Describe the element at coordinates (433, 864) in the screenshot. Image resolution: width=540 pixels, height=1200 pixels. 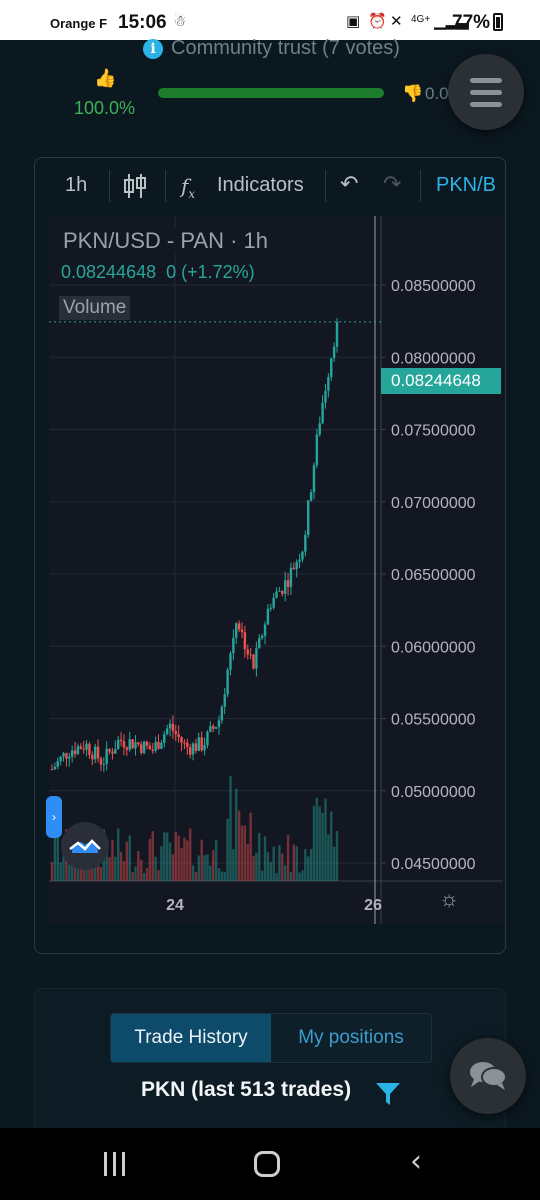
I see `y-tick-label: 0.04500000` at that location.